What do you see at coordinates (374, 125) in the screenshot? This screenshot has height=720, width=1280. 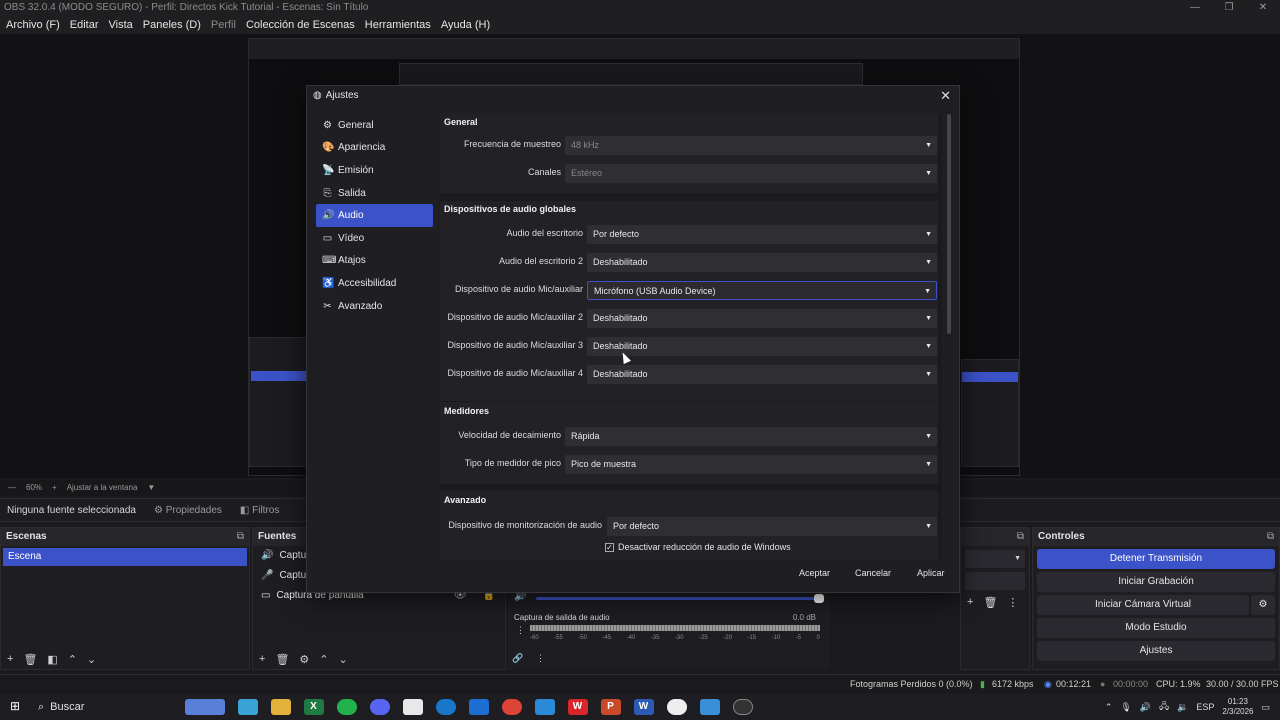 I see `nav-general: ⚙ General` at bounding box center [374, 125].